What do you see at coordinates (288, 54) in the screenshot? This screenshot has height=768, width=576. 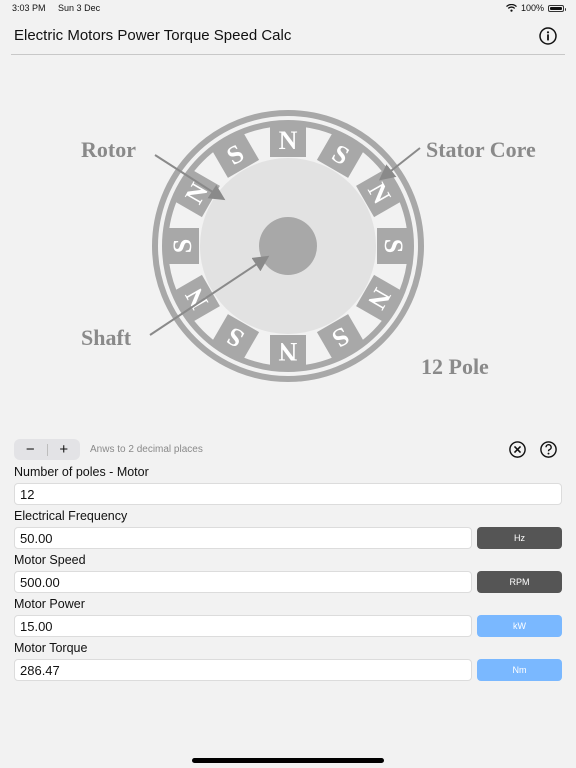 I see `header-divider` at bounding box center [288, 54].